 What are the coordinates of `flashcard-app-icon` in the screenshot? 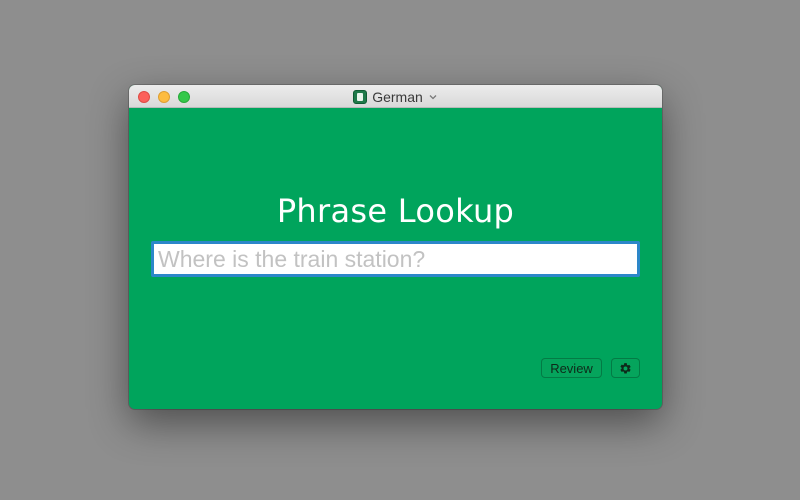 It's located at (360, 96).